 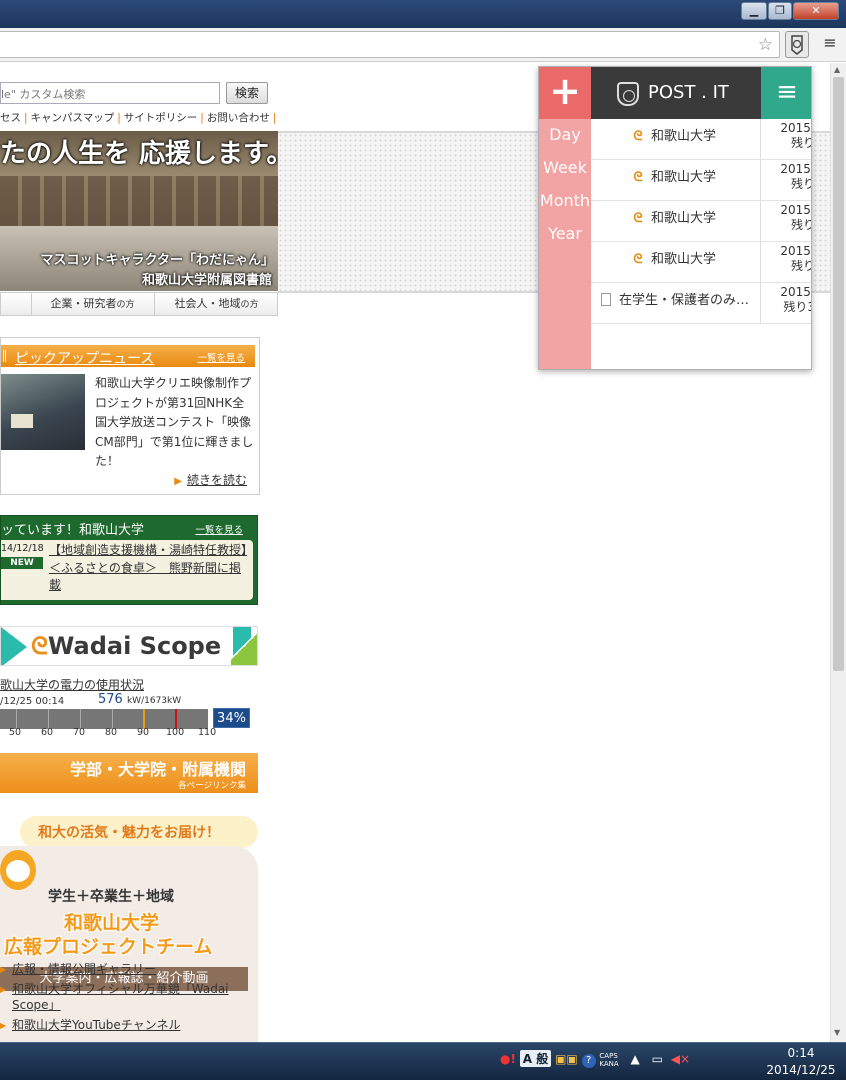 What do you see at coordinates (780, 11) in the screenshot?
I see `maximize-button: ❐` at bounding box center [780, 11].